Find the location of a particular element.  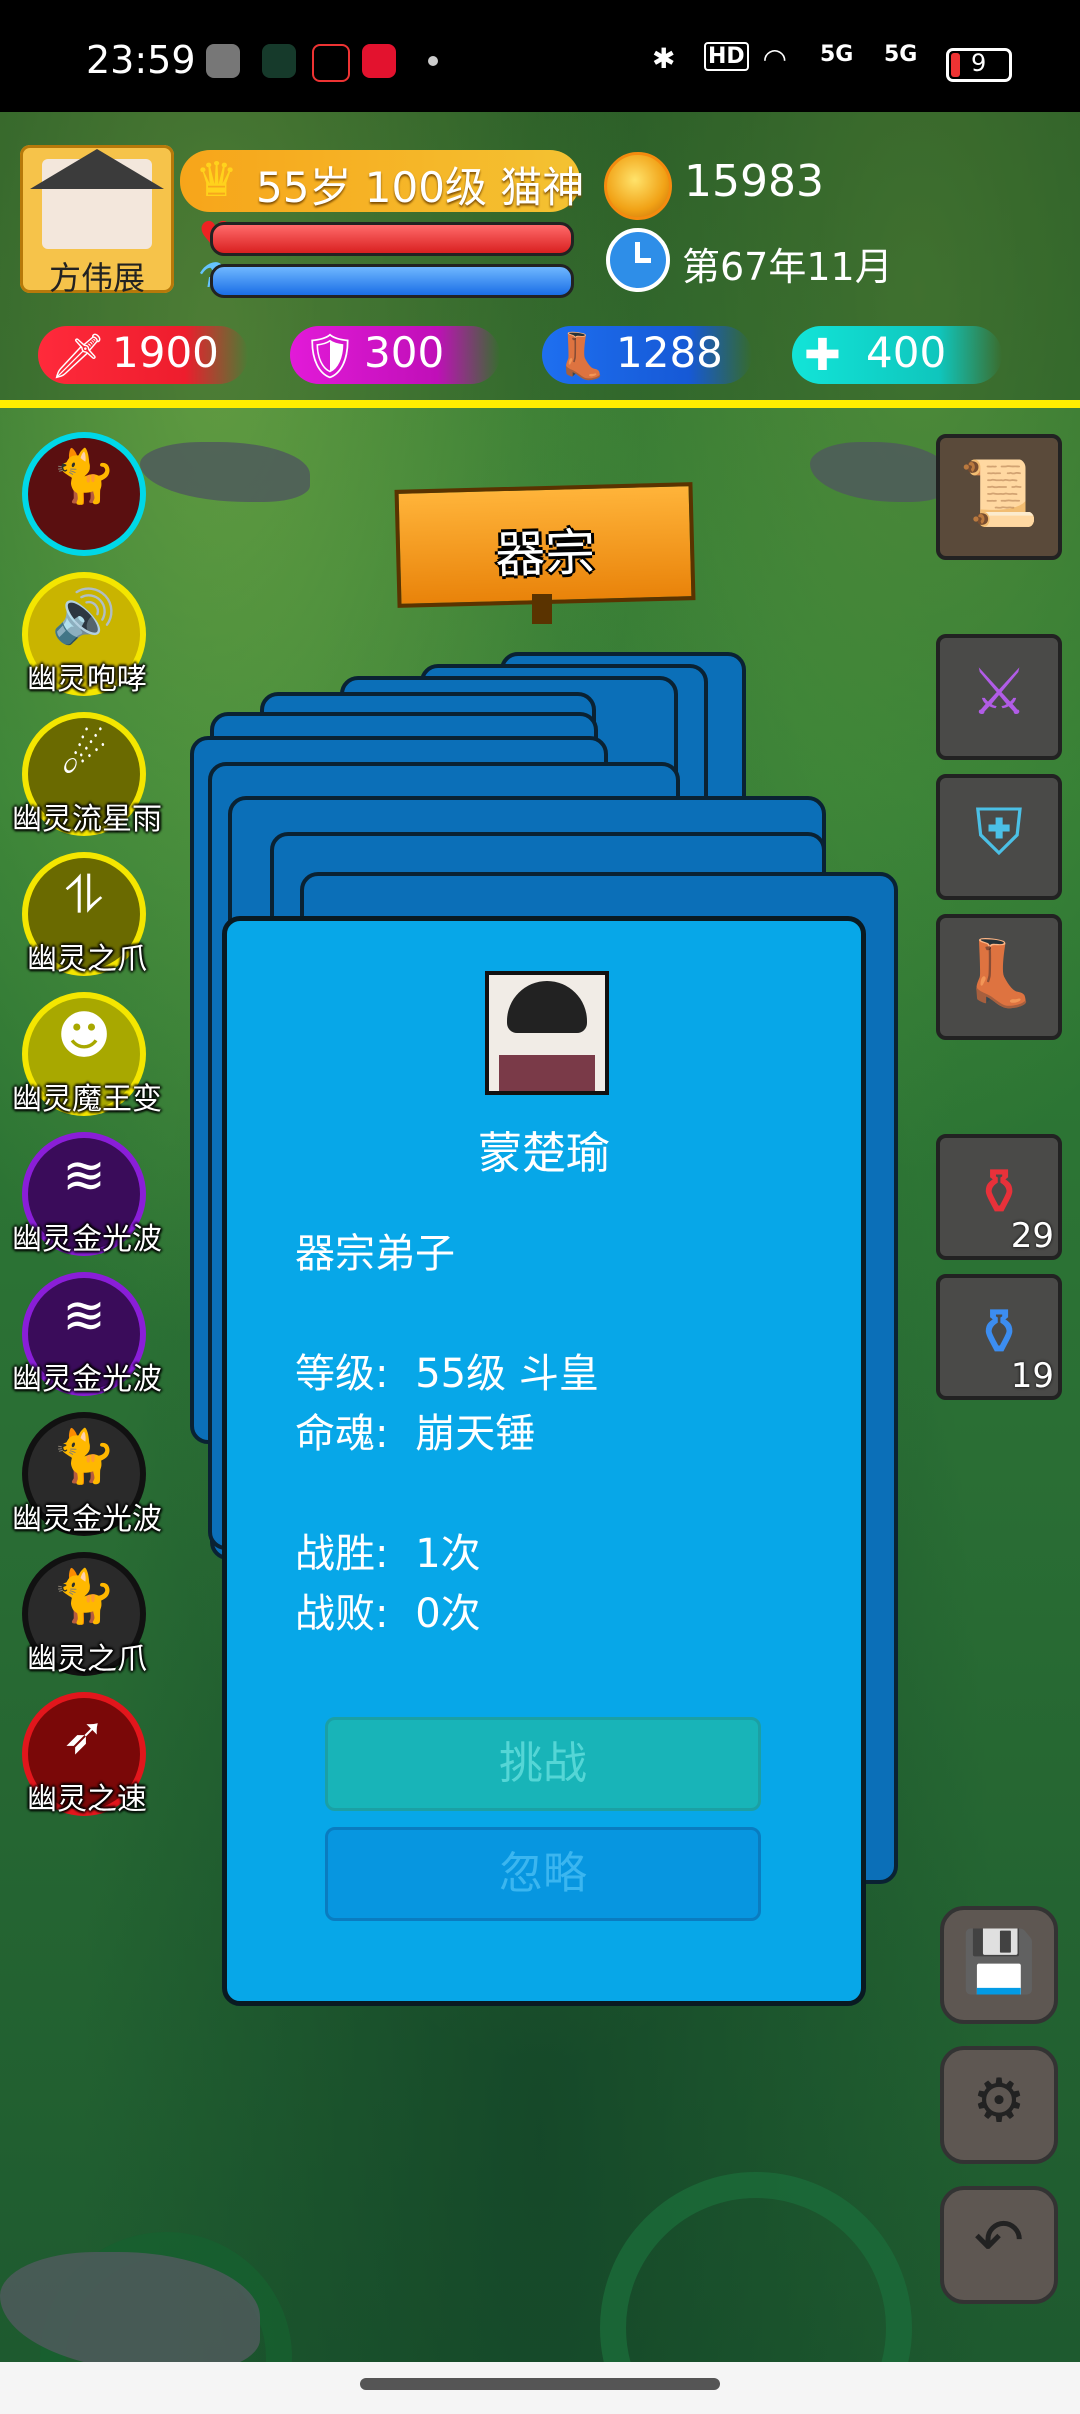

shield-app-icon is located at coordinates (279, 61).